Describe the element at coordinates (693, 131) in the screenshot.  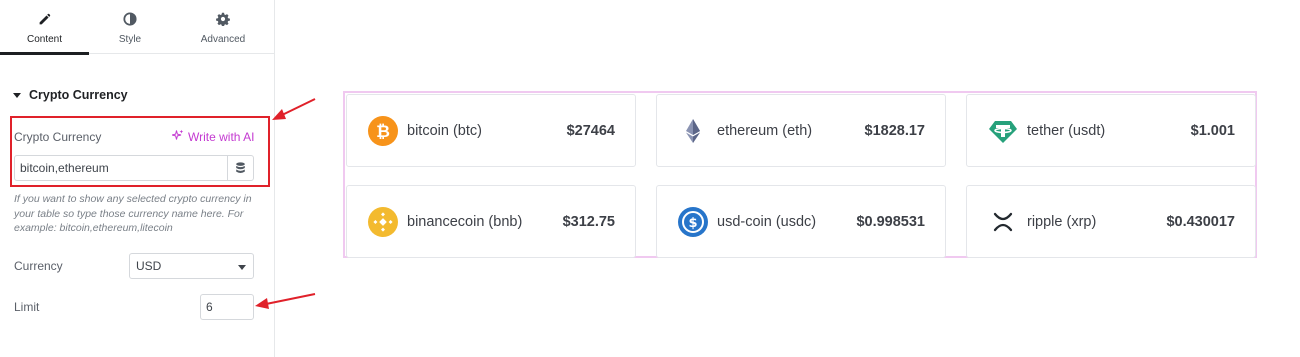
I see `ethereum-icon` at that location.